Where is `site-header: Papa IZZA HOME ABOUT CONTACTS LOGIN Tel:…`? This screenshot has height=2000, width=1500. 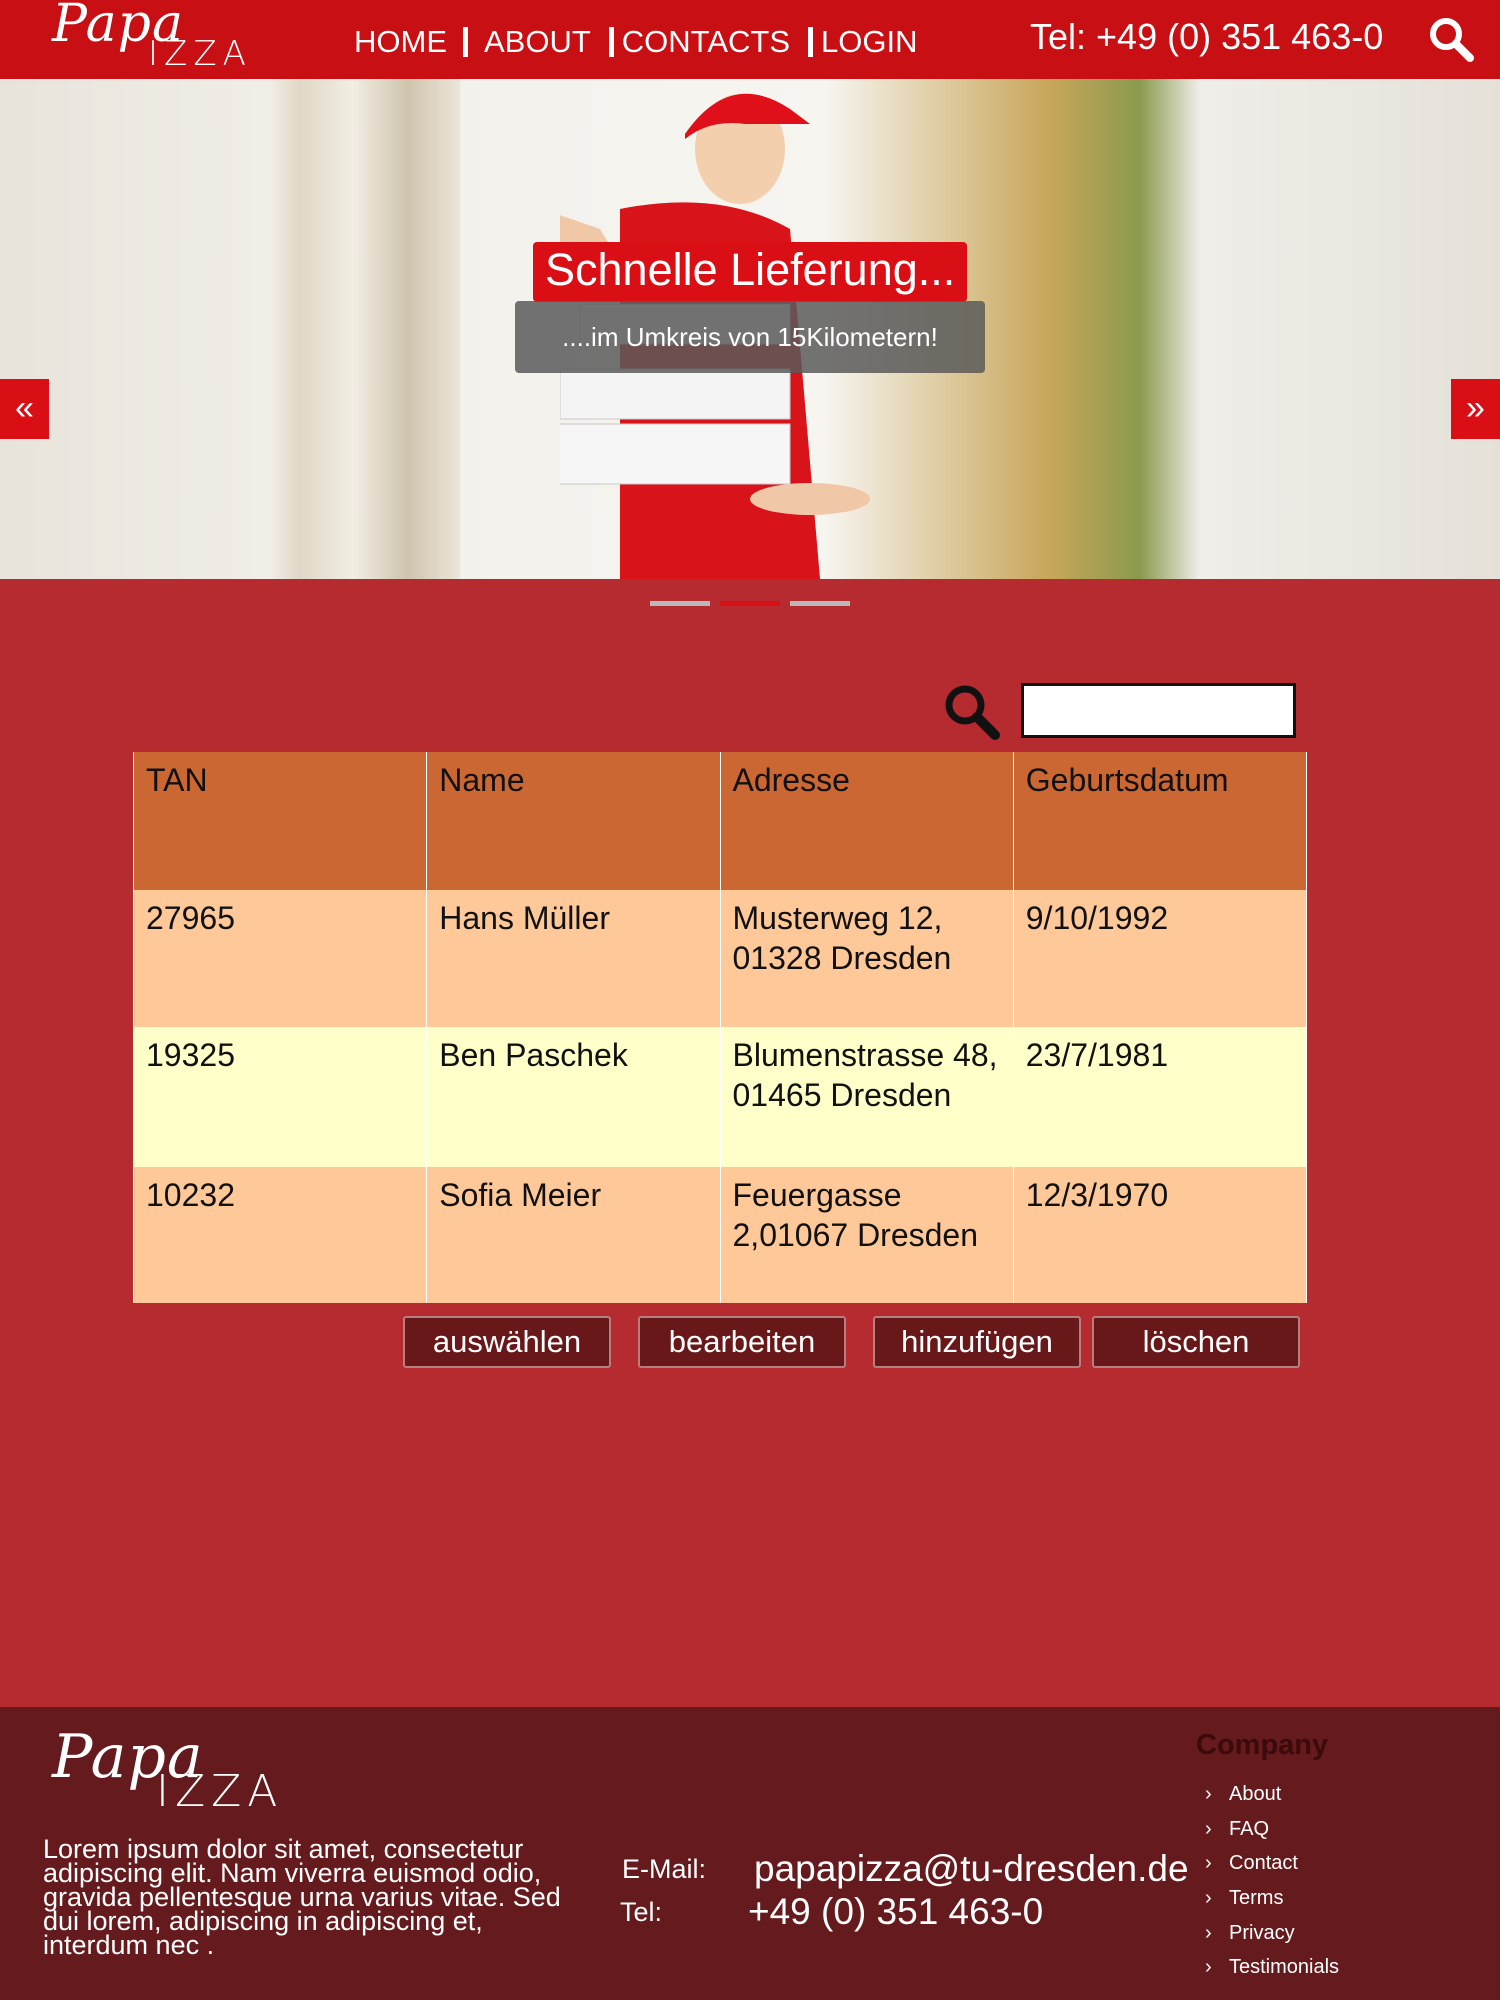 site-header: Papa IZZA HOME ABOUT CONTACTS LOGIN Tel:… is located at coordinates (750, 39).